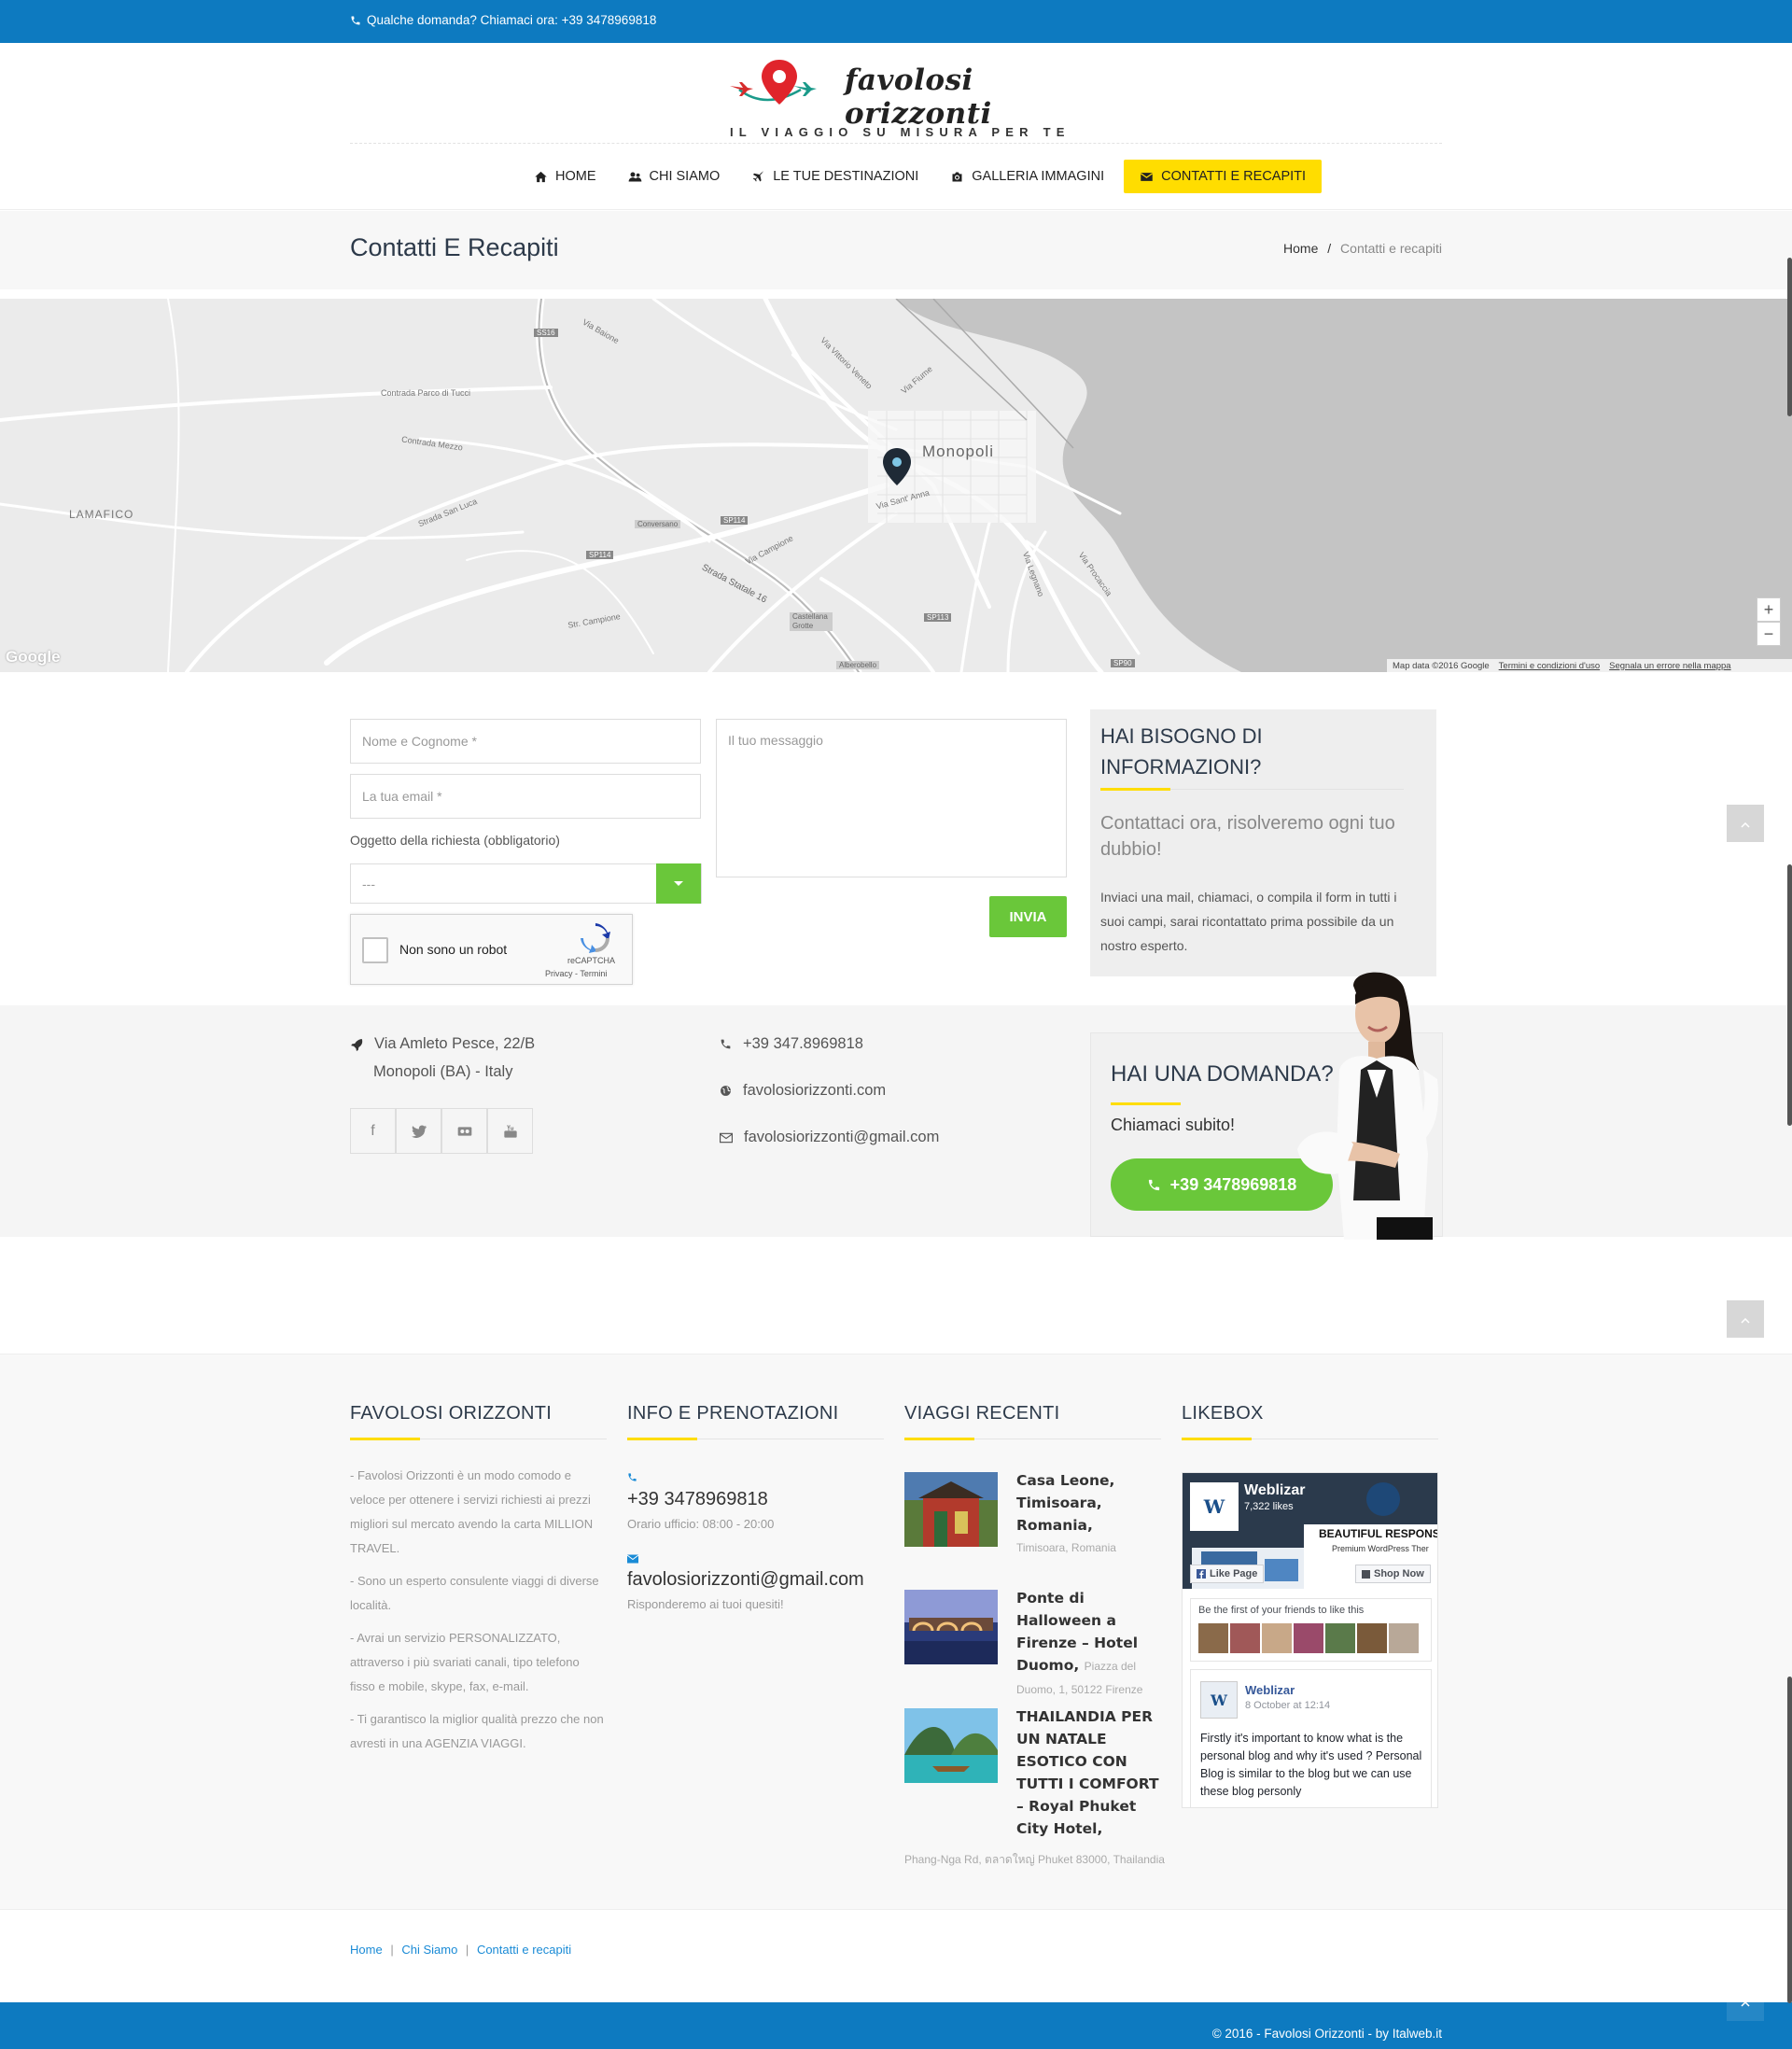 This screenshot has width=1792, height=2049. Describe the element at coordinates (526, 883) in the screenshot. I see `subject-select: ---` at that location.